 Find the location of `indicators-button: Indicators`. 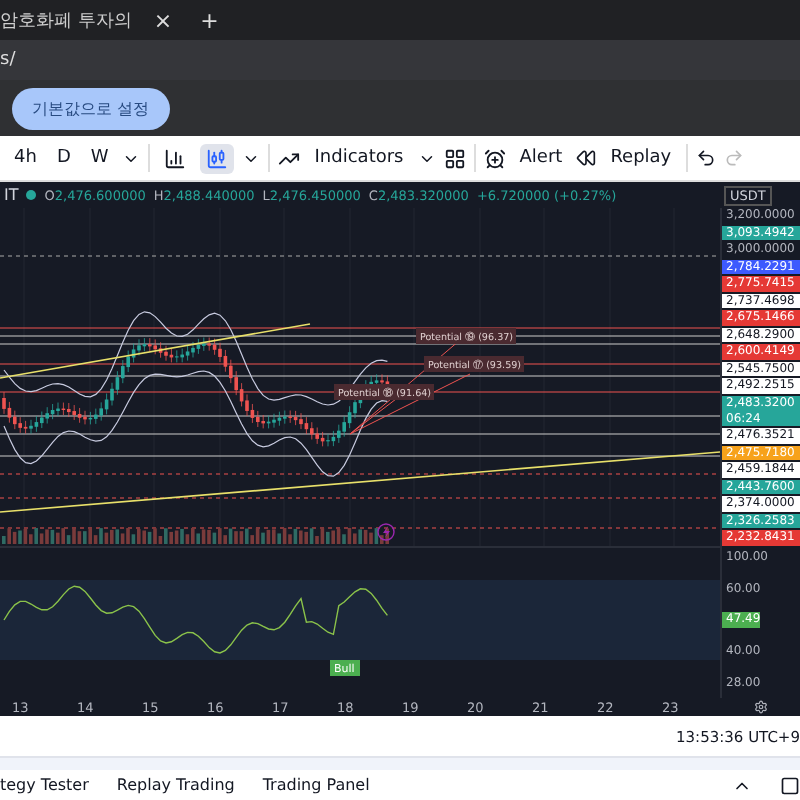

indicators-button: Indicators is located at coordinates (359, 158).